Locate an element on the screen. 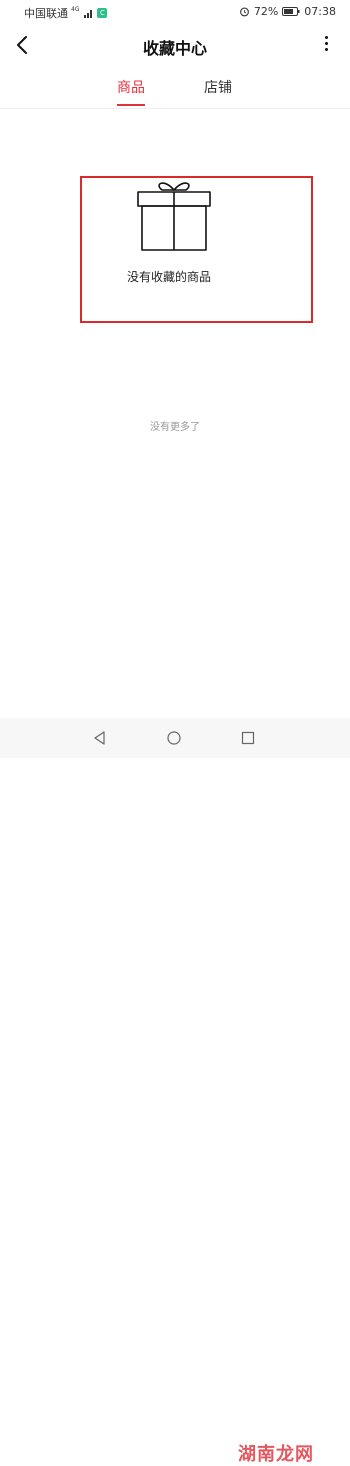  clock-time: 07:38 is located at coordinates (320, 11).